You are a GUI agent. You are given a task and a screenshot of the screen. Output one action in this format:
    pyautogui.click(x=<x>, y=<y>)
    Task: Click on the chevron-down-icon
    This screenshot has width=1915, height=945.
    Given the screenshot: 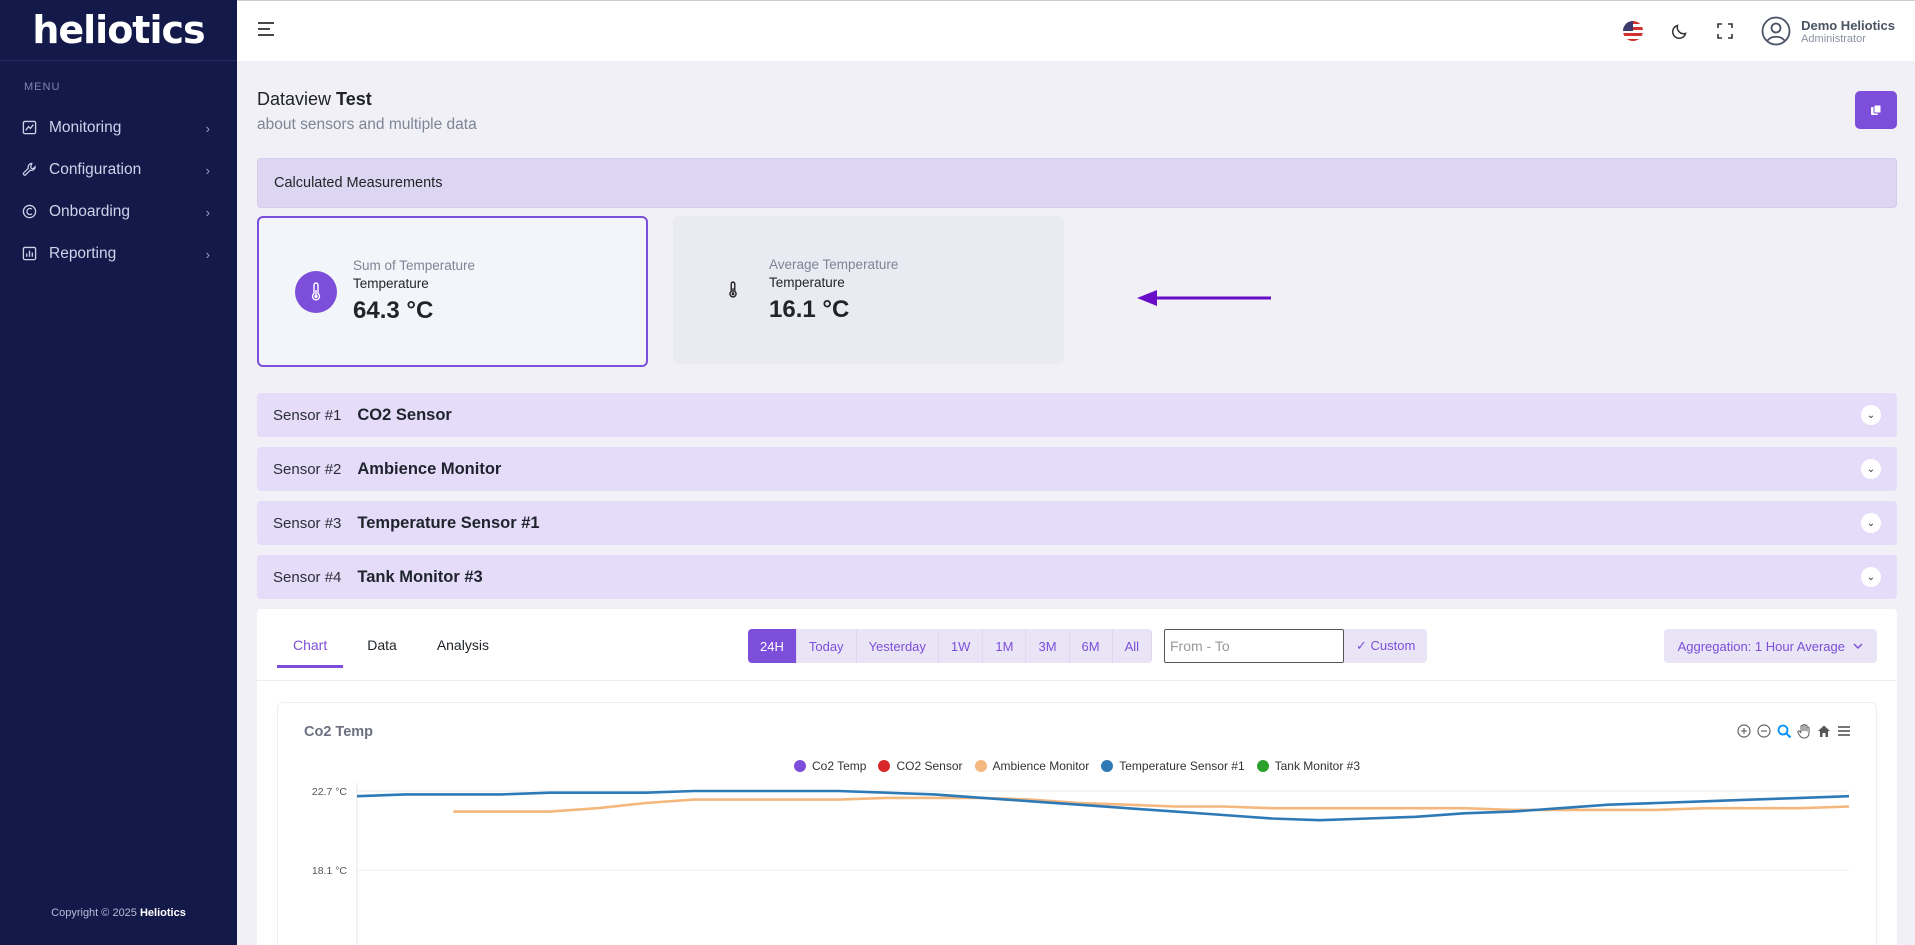 What is the action you would take?
    pyautogui.click(x=1858, y=646)
    